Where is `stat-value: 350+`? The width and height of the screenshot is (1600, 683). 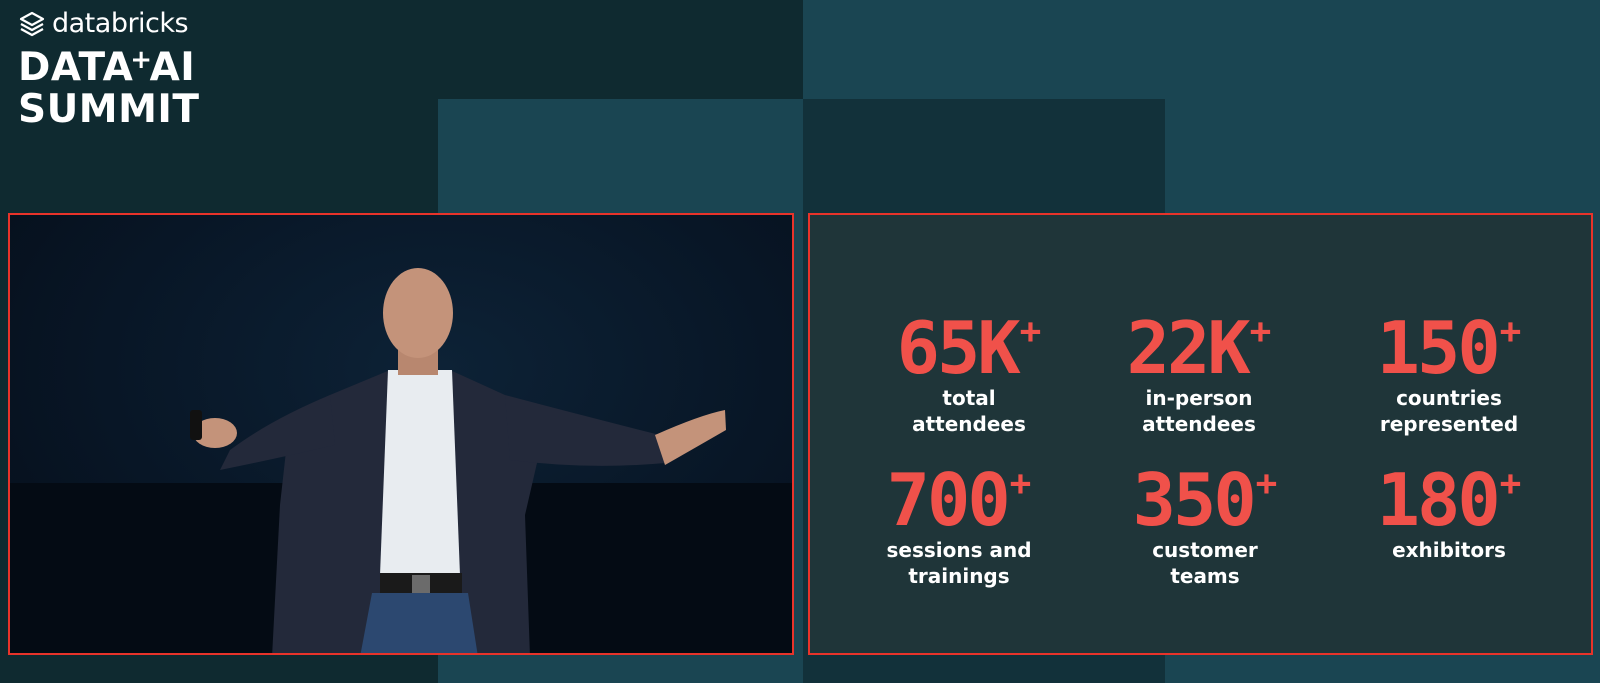 stat-value: 350+ is located at coordinates (1205, 500).